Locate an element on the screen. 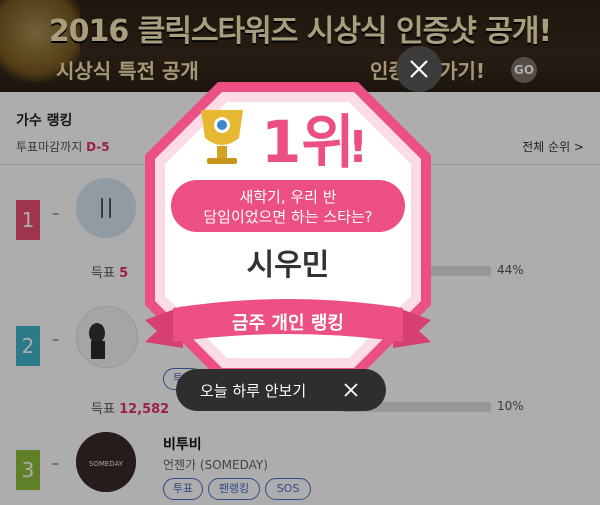 Image resolution: width=600 pixels, height=505 pixels. ribbon-label: 금주 개인 랭킹 is located at coordinates (288, 323).